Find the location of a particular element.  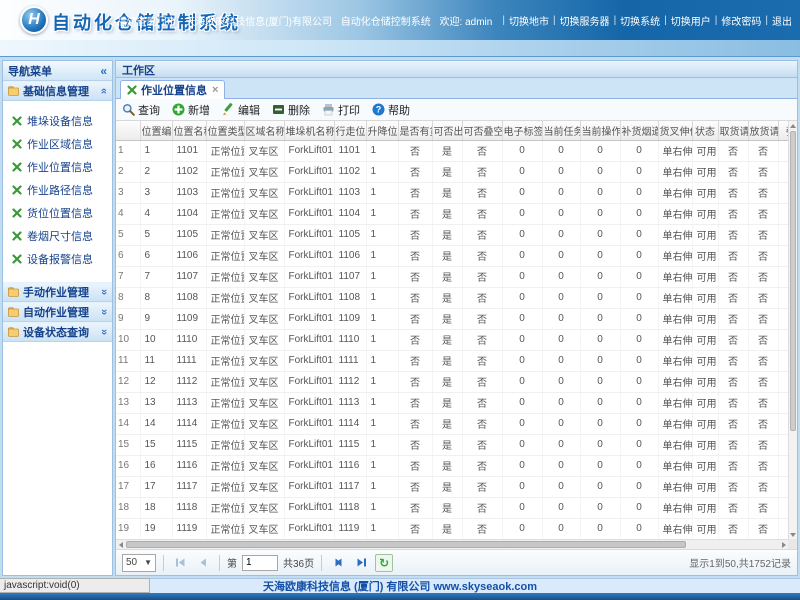

column-header-10: 电子标签地址 is located at coordinates (522, 131).